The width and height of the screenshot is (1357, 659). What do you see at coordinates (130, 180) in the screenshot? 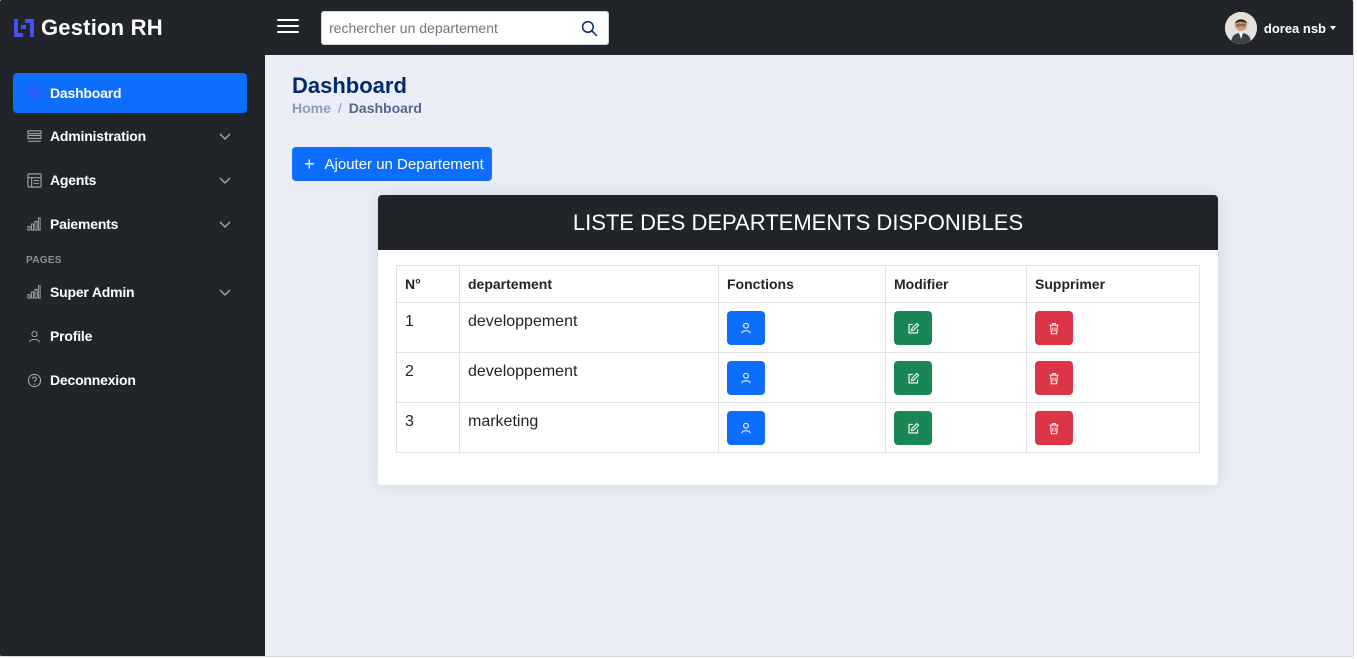
I see `sidebar-item-agents: Agents` at bounding box center [130, 180].